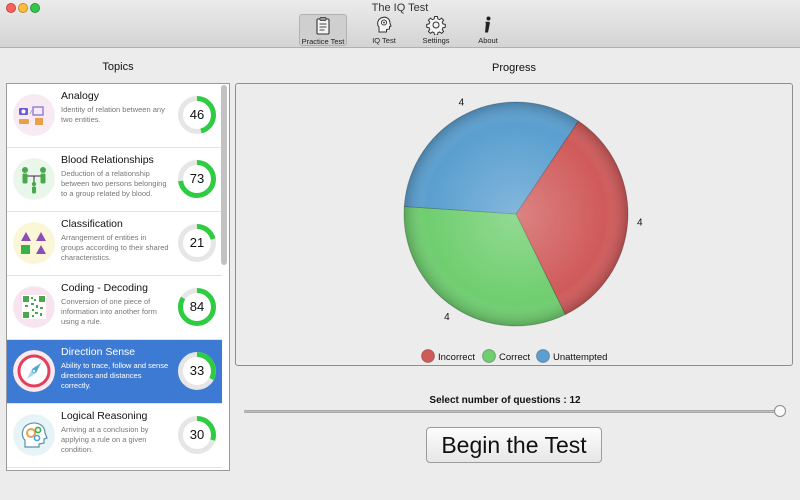 The width and height of the screenshot is (800, 500). What do you see at coordinates (107, 160) in the screenshot?
I see `topic-name: Blood Relationships` at bounding box center [107, 160].